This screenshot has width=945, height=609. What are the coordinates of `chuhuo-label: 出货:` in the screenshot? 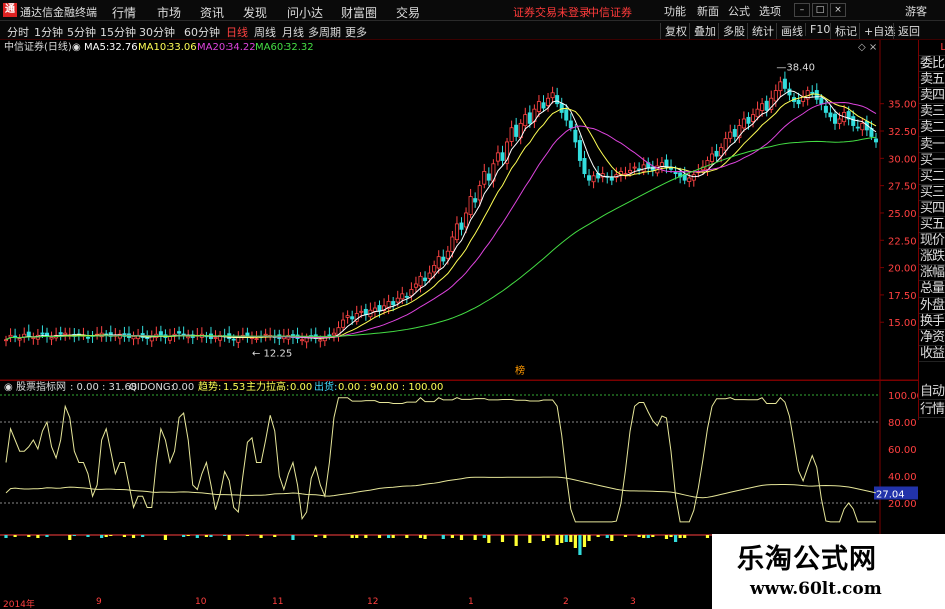 It's located at (326, 387).